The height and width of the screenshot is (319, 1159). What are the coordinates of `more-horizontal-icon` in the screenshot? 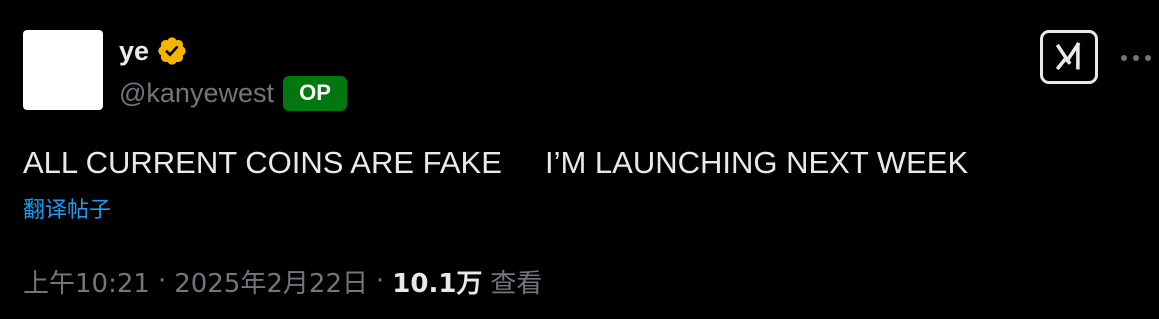 It's located at (1136, 58).